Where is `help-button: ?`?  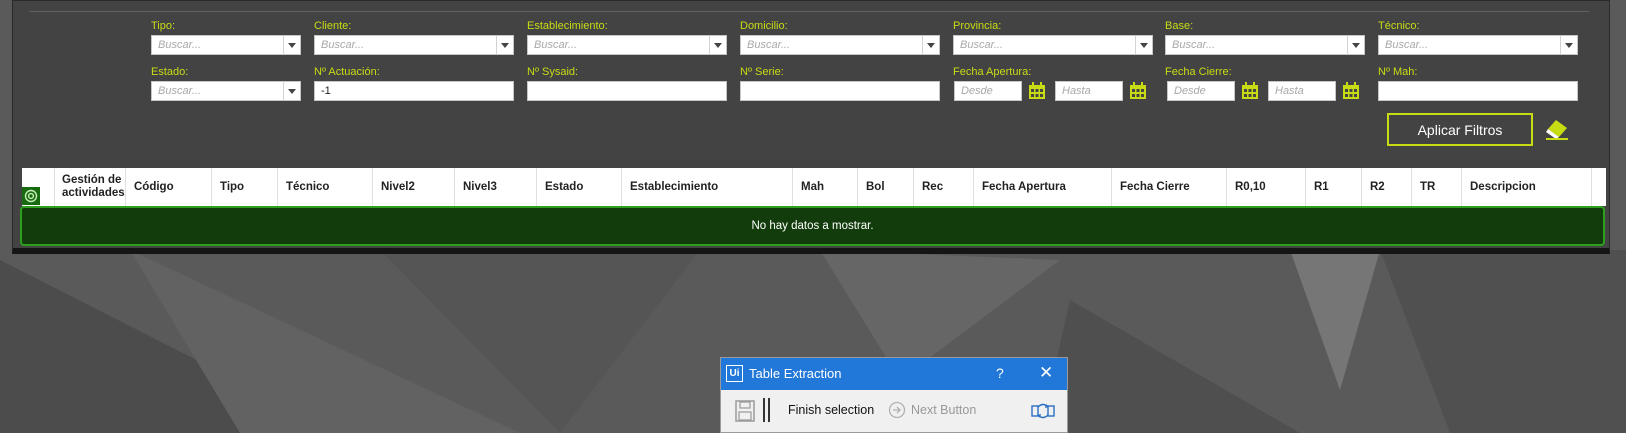
help-button: ? is located at coordinates (1000, 373).